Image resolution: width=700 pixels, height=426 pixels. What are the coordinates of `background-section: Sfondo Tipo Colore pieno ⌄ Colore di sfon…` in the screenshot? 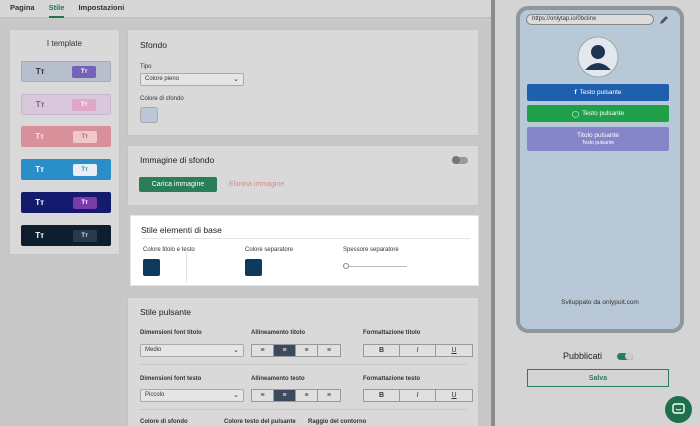 It's located at (303, 82).